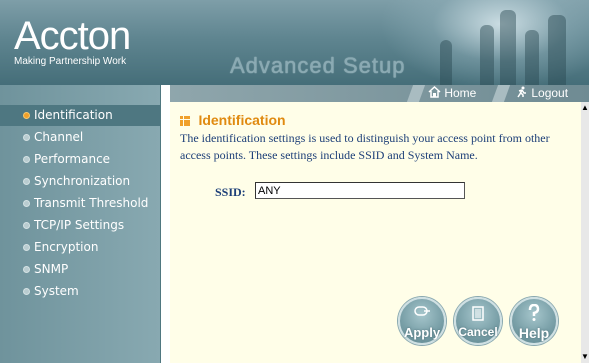  I want to click on sidebar-item-channel: Channel, so click(80, 137).